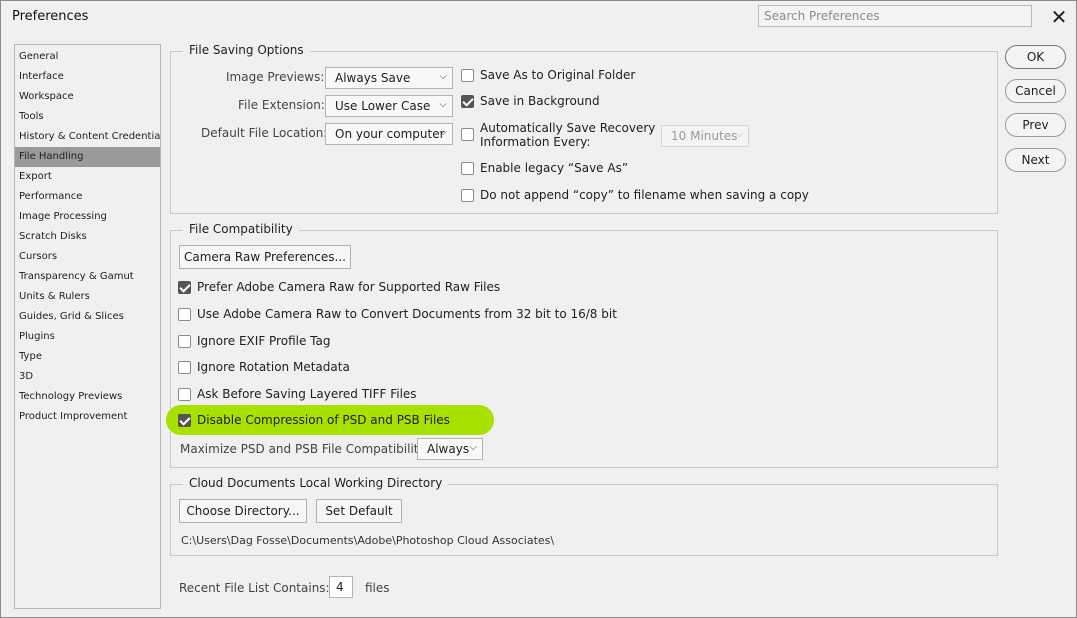  I want to click on file-extension-select: Use Lower Case ⌵, so click(389, 106).